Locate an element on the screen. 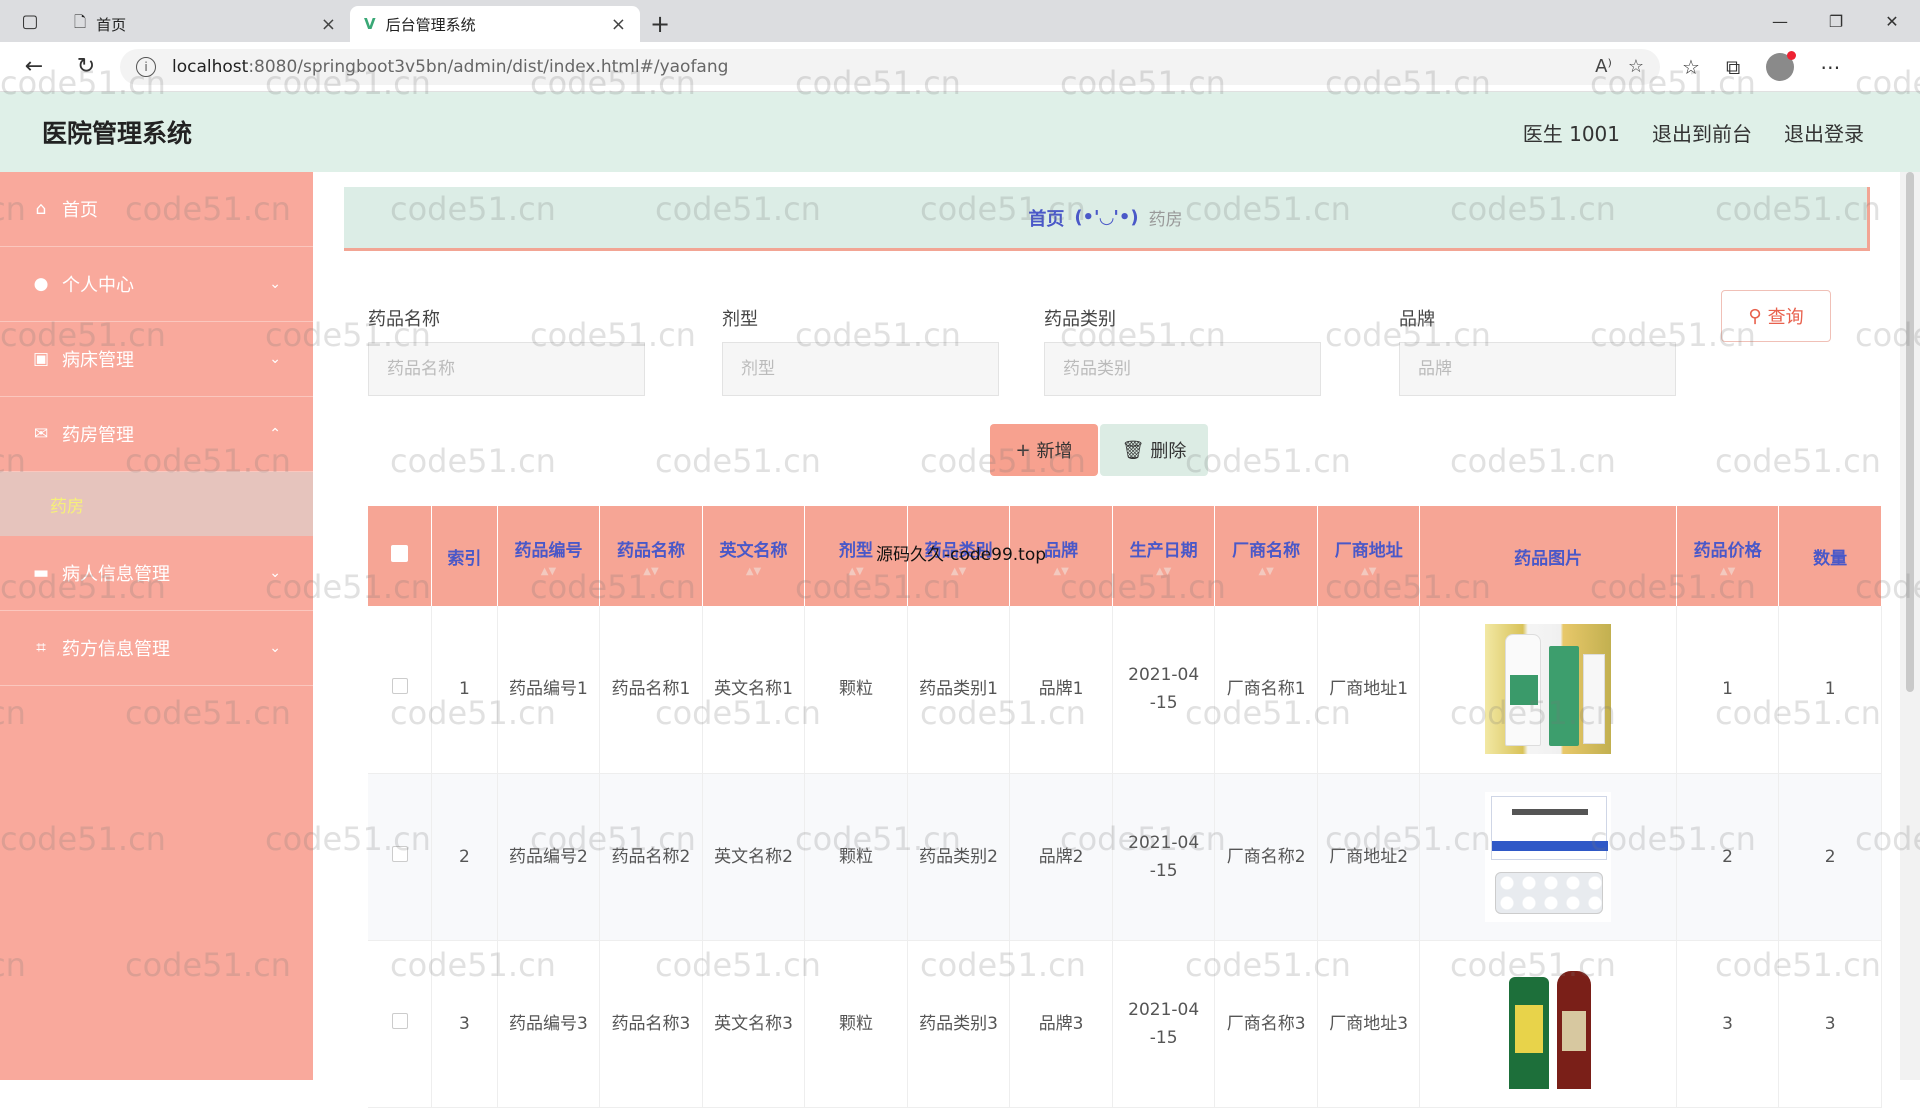  favorite-add-icon: ☆ is located at coordinates (1636, 66).